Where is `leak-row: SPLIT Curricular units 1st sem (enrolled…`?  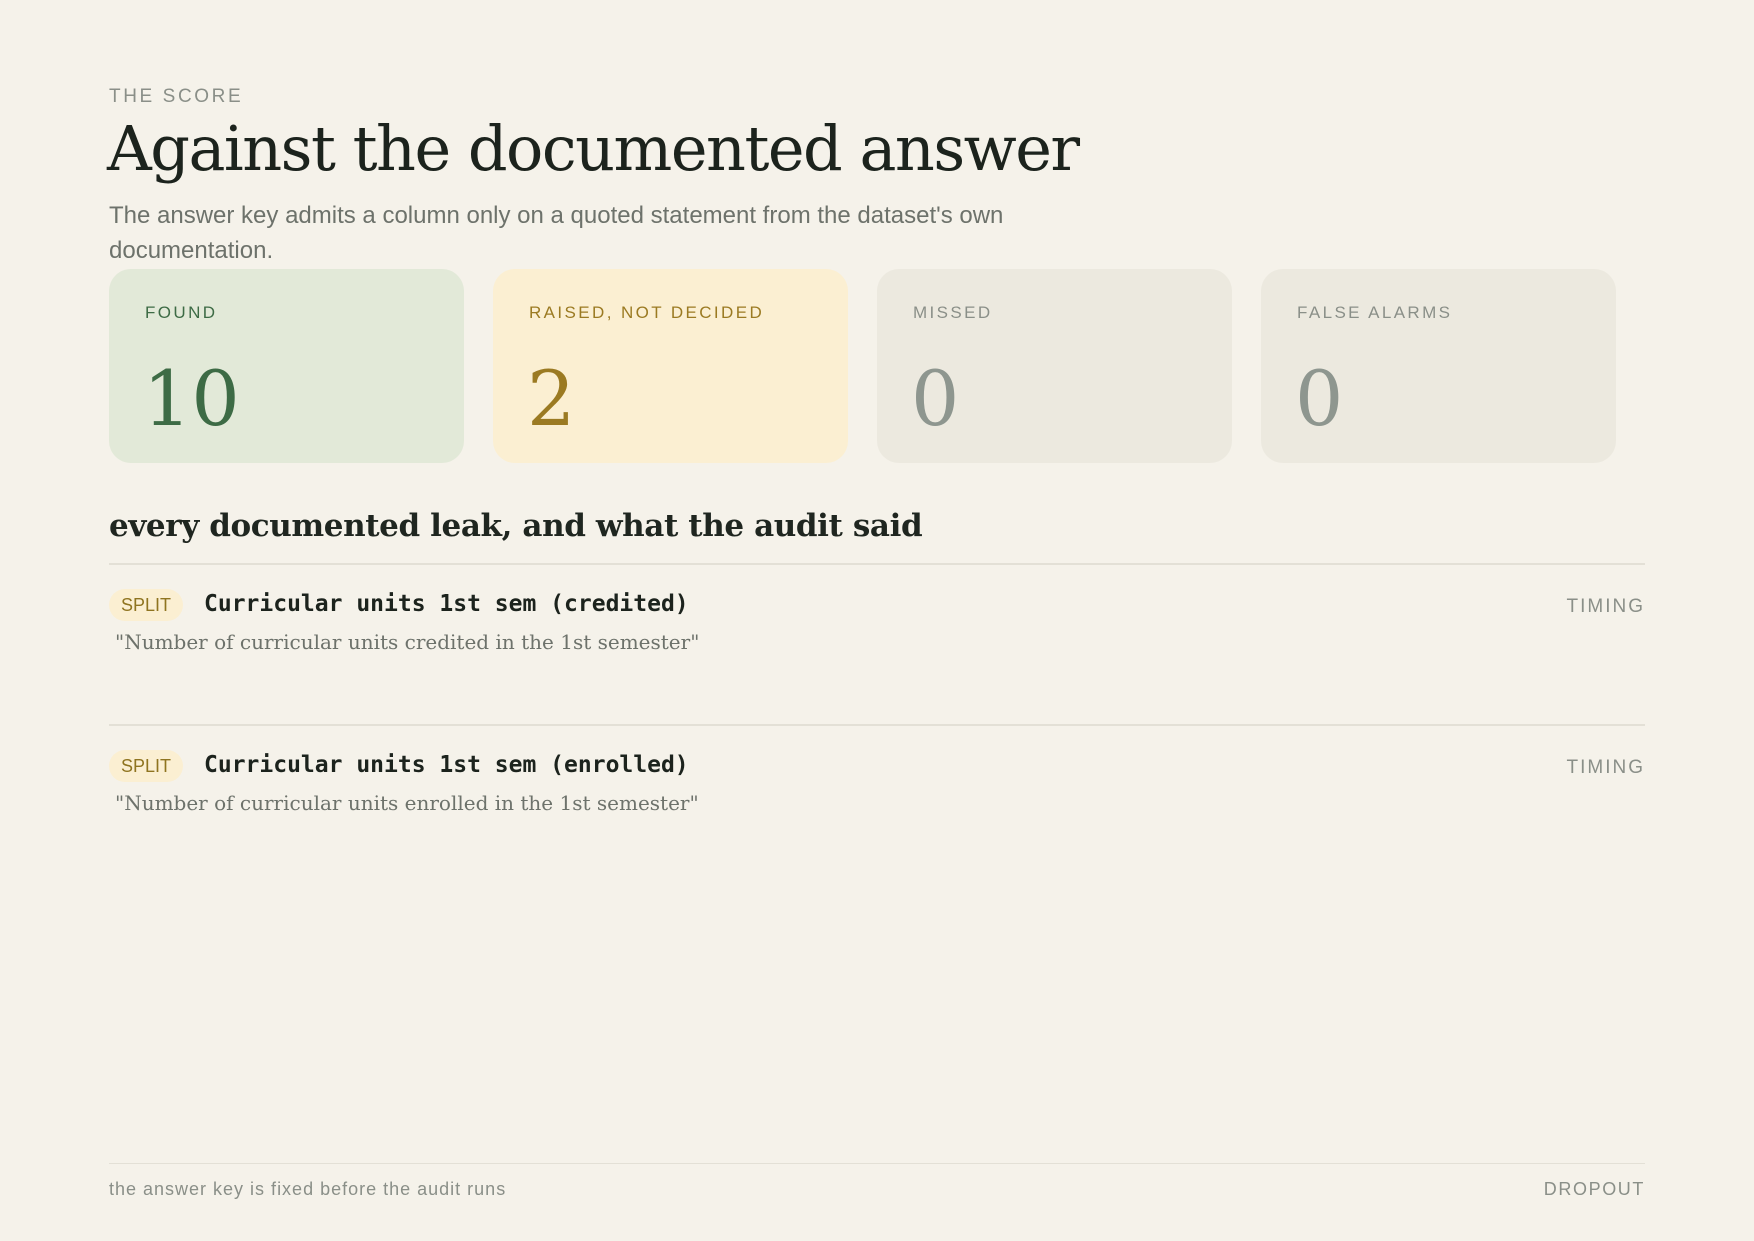 leak-row: SPLIT Curricular units 1st sem (enrolled… is located at coordinates (877, 804).